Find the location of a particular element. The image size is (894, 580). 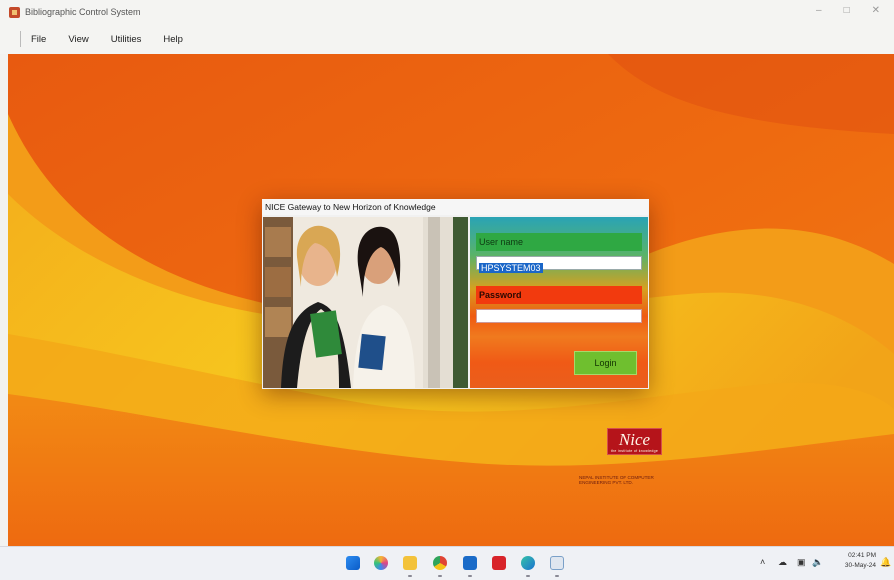

nice-logo: Nice the institute of knowledge is located at coordinates (634, 441).